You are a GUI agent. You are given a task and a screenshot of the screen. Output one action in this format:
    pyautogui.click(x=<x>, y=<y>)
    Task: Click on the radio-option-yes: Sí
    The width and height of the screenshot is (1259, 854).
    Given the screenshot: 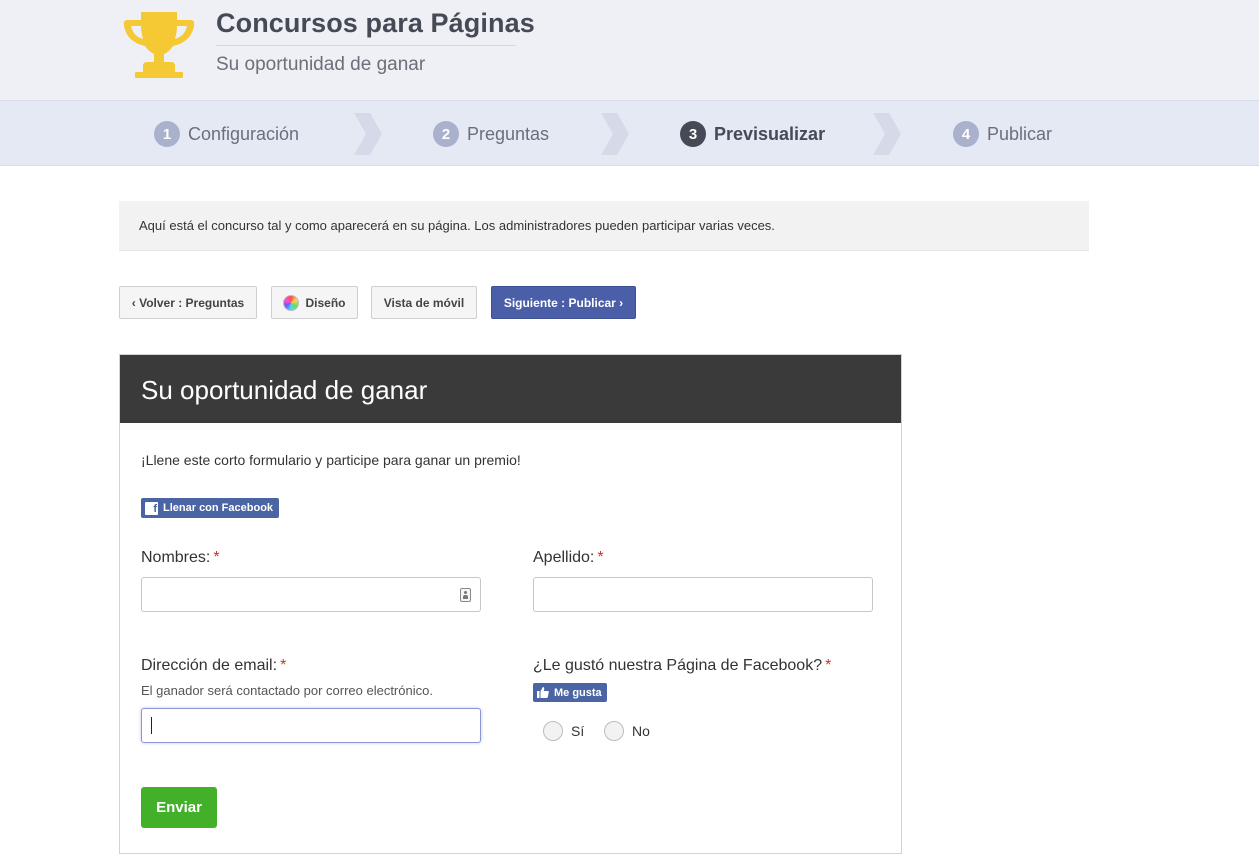 What is the action you would take?
    pyautogui.click(x=563, y=731)
    